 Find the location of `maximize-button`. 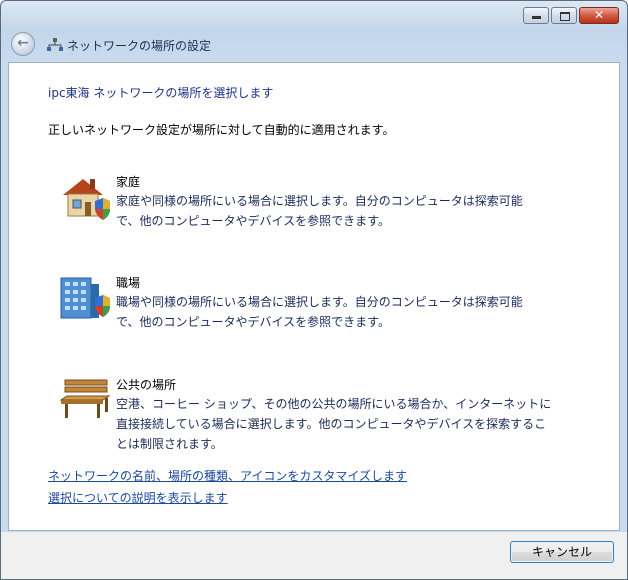

maximize-button is located at coordinates (564, 15).